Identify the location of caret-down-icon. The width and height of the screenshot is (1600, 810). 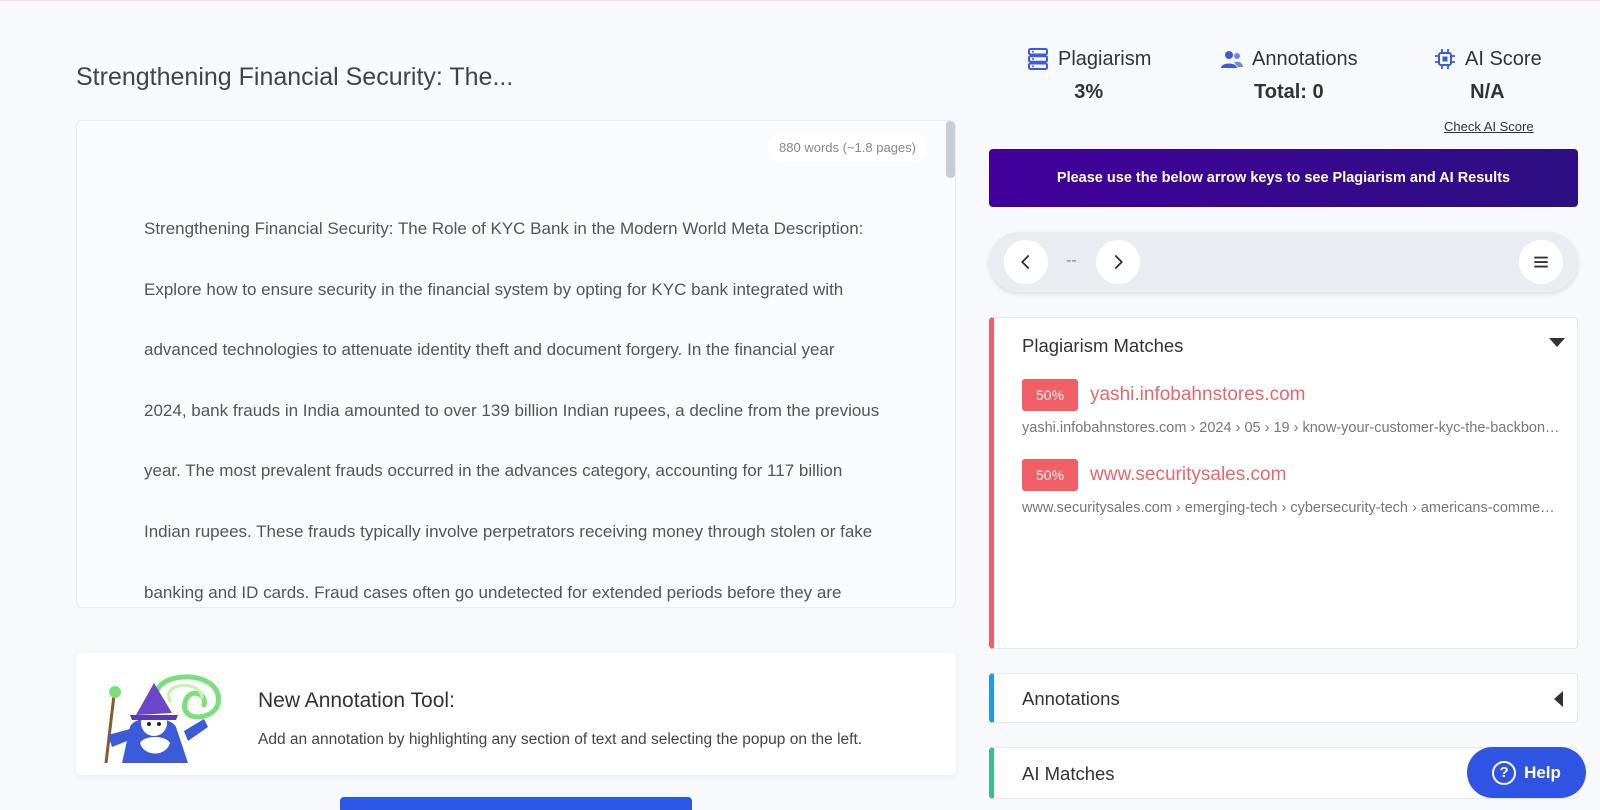
(1557, 342).